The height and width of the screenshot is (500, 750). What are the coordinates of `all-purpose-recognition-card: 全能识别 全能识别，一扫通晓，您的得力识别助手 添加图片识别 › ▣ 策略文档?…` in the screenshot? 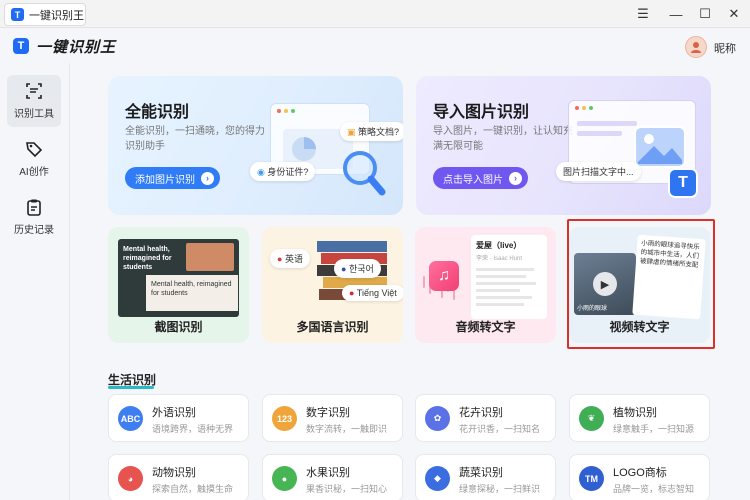 It's located at (255, 145).